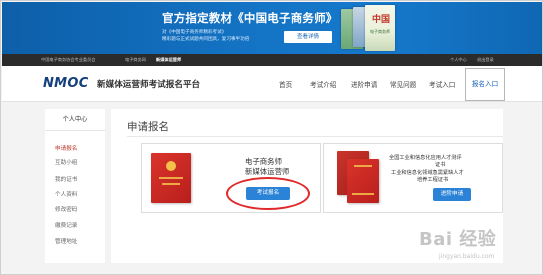 The image size is (543, 275). What do you see at coordinates (206, 39) in the screenshot?
I see `banner-subtitle-line2: 精彩题与正式试题共同团具，复习事半功倍` at bounding box center [206, 39].